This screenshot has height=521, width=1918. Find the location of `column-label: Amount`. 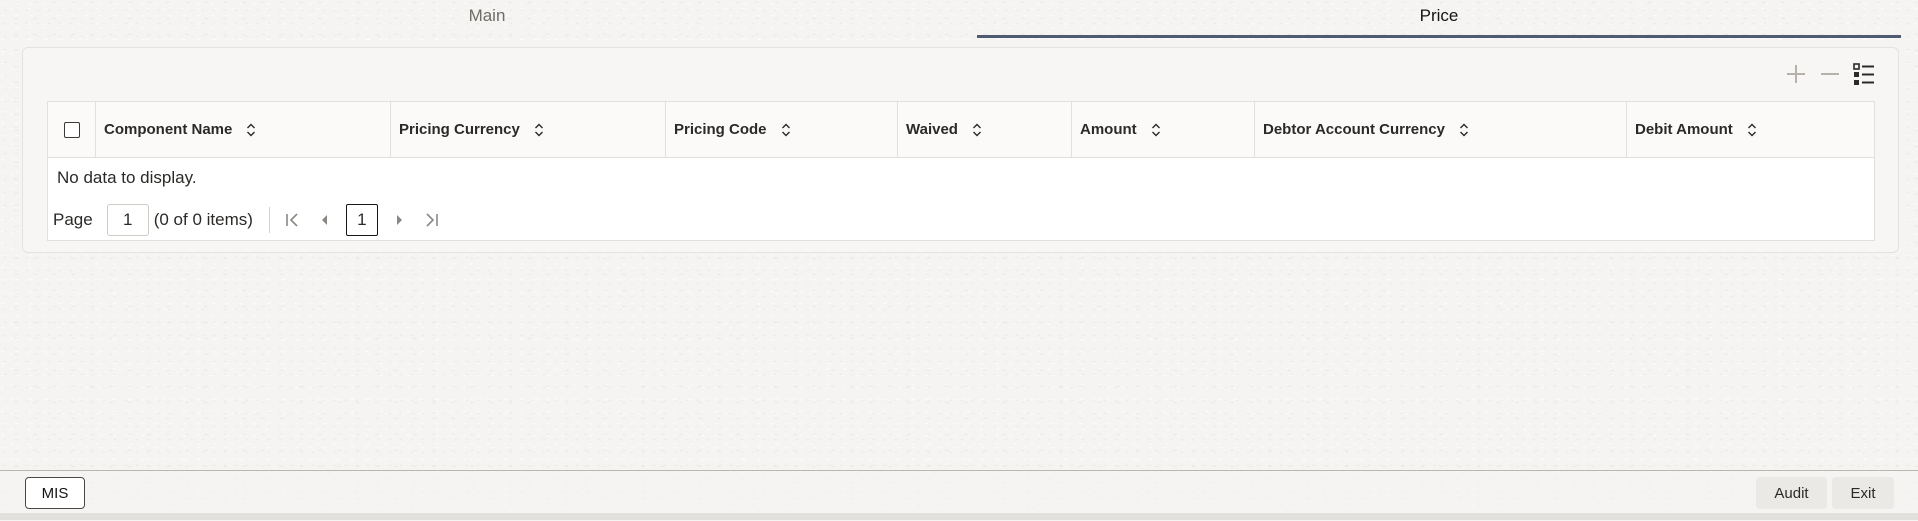

column-label: Amount is located at coordinates (1108, 129).